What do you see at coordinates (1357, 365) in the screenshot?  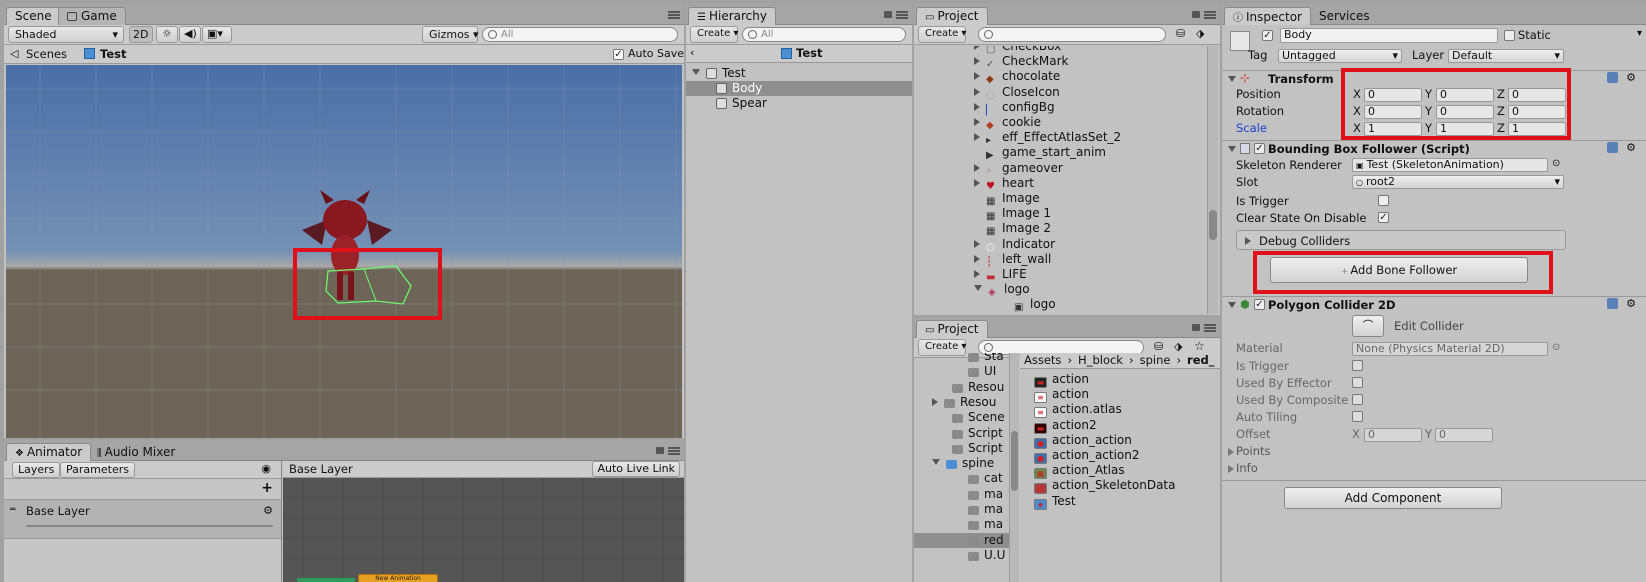 I see `poly-is-trigger-checkbox` at bounding box center [1357, 365].